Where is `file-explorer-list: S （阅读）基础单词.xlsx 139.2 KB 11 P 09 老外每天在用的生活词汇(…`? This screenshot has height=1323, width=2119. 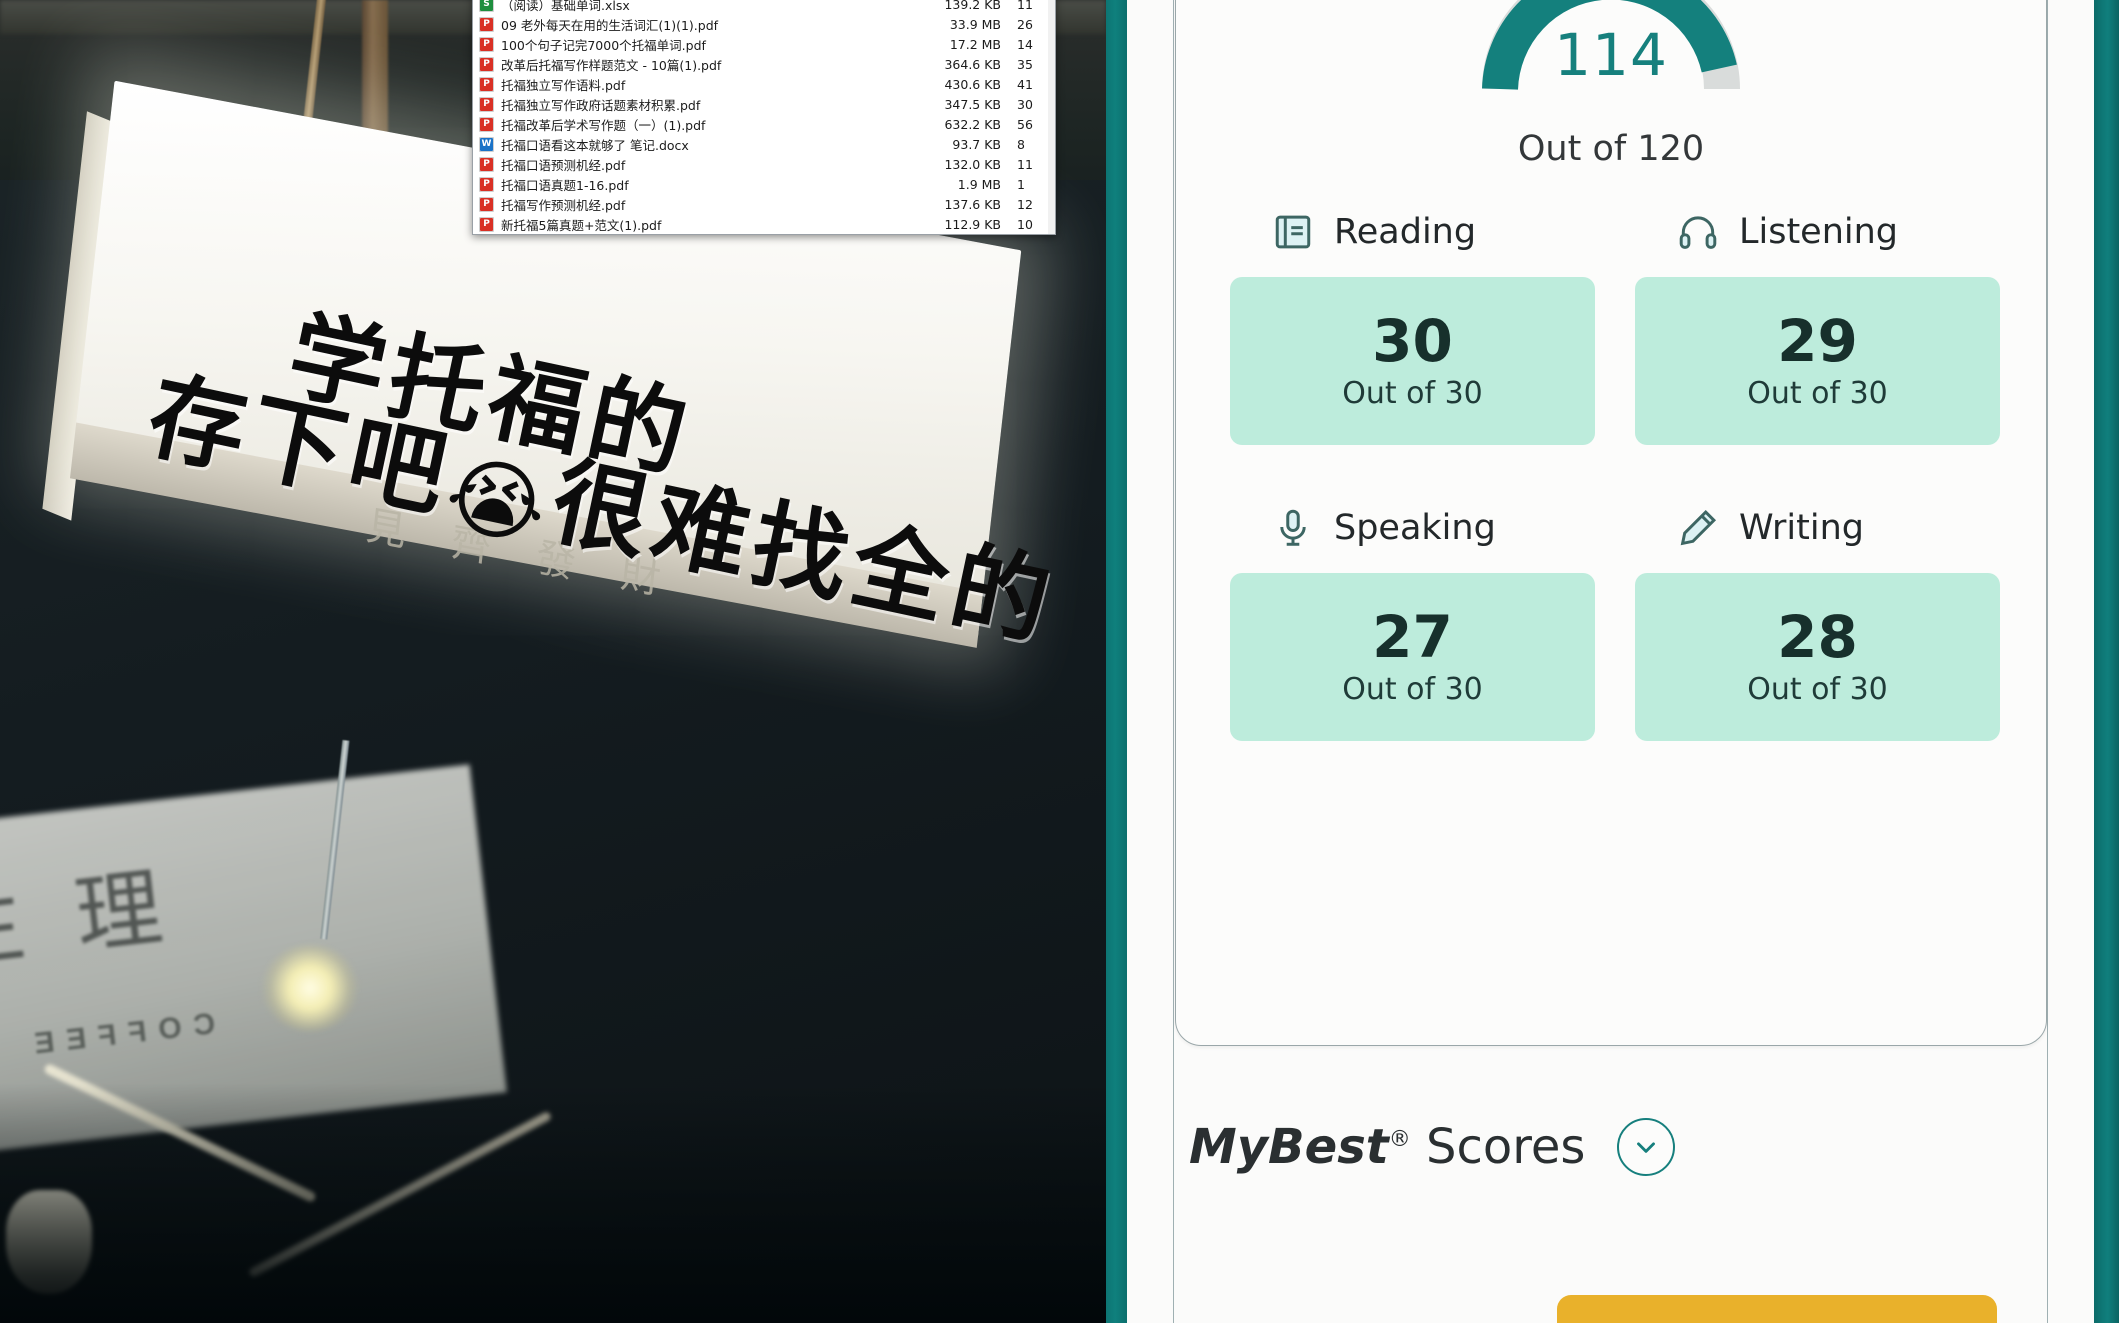 file-explorer-list: S （阅读）基础单词.xlsx 139.2 KB 11 P 09 老外每天在用的生活词汇(… is located at coordinates (764, 117).